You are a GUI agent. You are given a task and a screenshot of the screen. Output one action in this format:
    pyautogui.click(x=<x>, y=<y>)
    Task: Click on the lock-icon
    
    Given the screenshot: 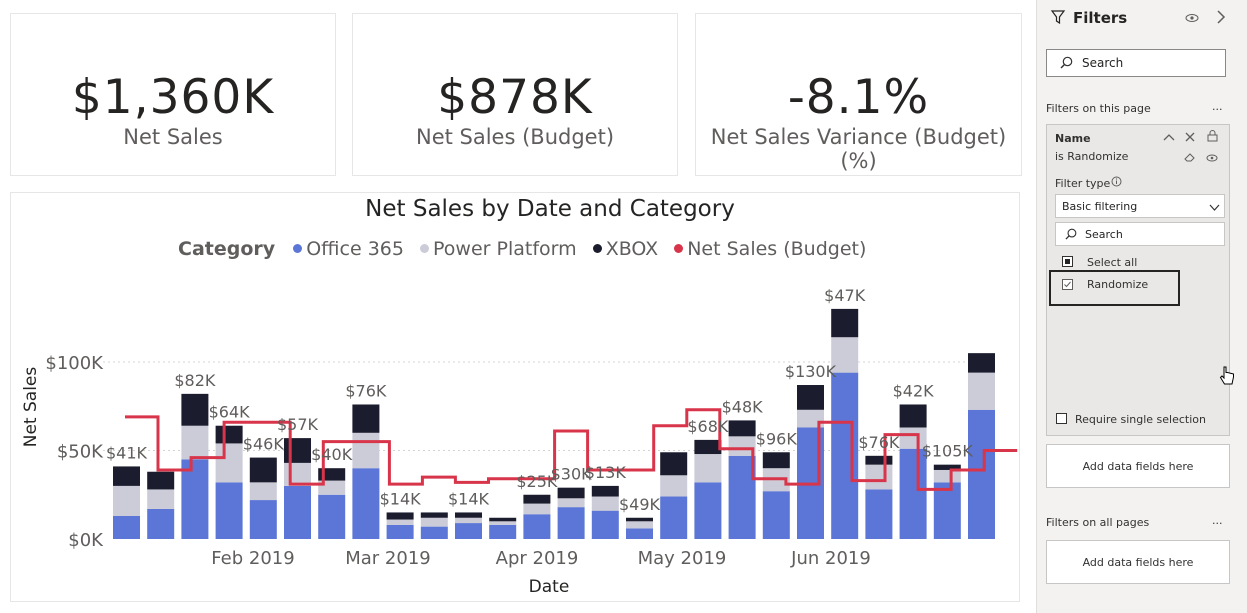 What is the action you would take?
    pyautogui.click(x=1212, y=137)
    